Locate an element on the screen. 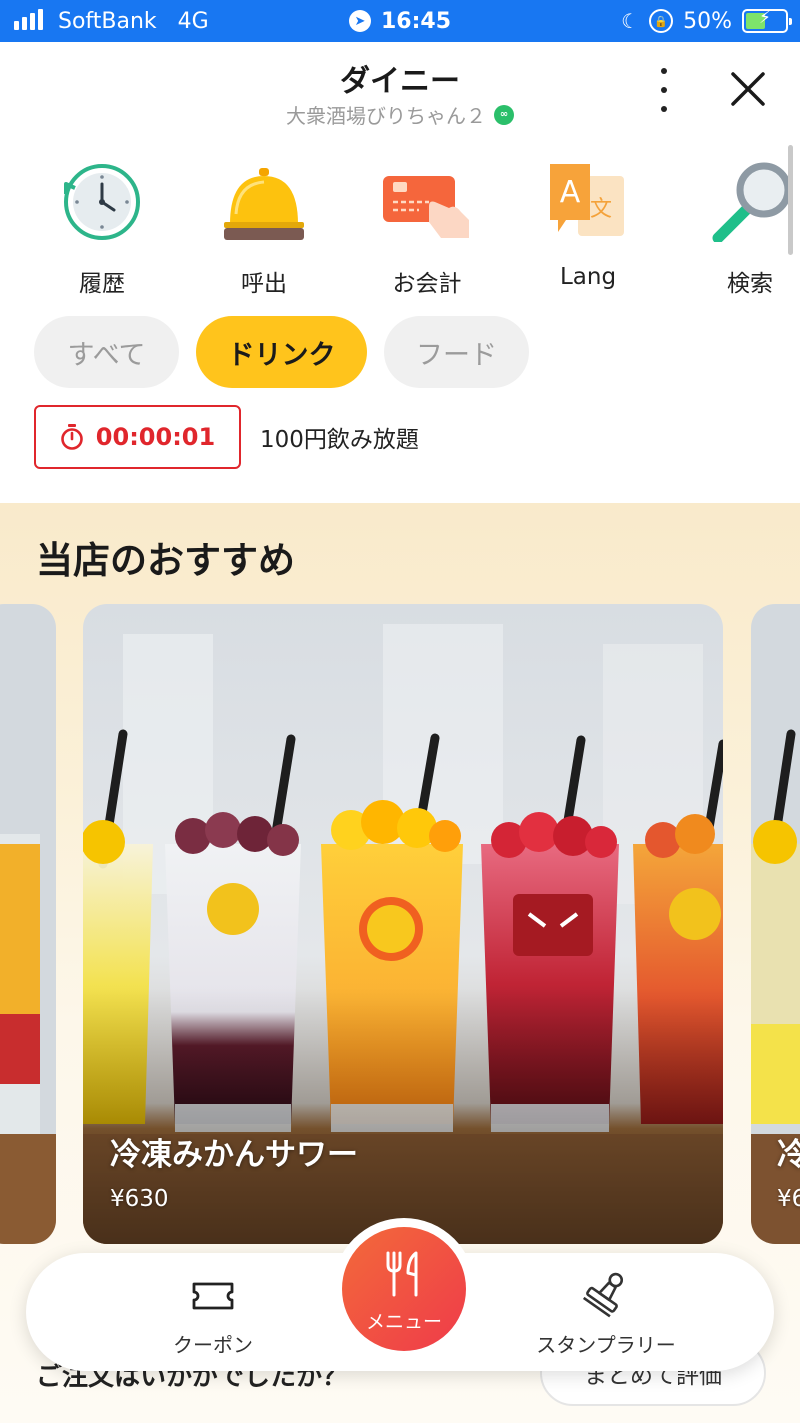 The image size is (800, 1423). verified-badge-icon: ∞ is located at coordinates (504, 114).